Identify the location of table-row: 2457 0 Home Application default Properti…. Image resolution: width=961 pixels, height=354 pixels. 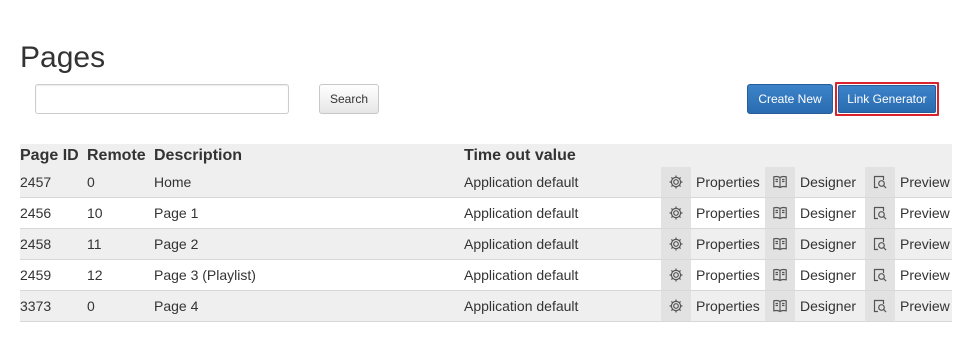
(486, 182).